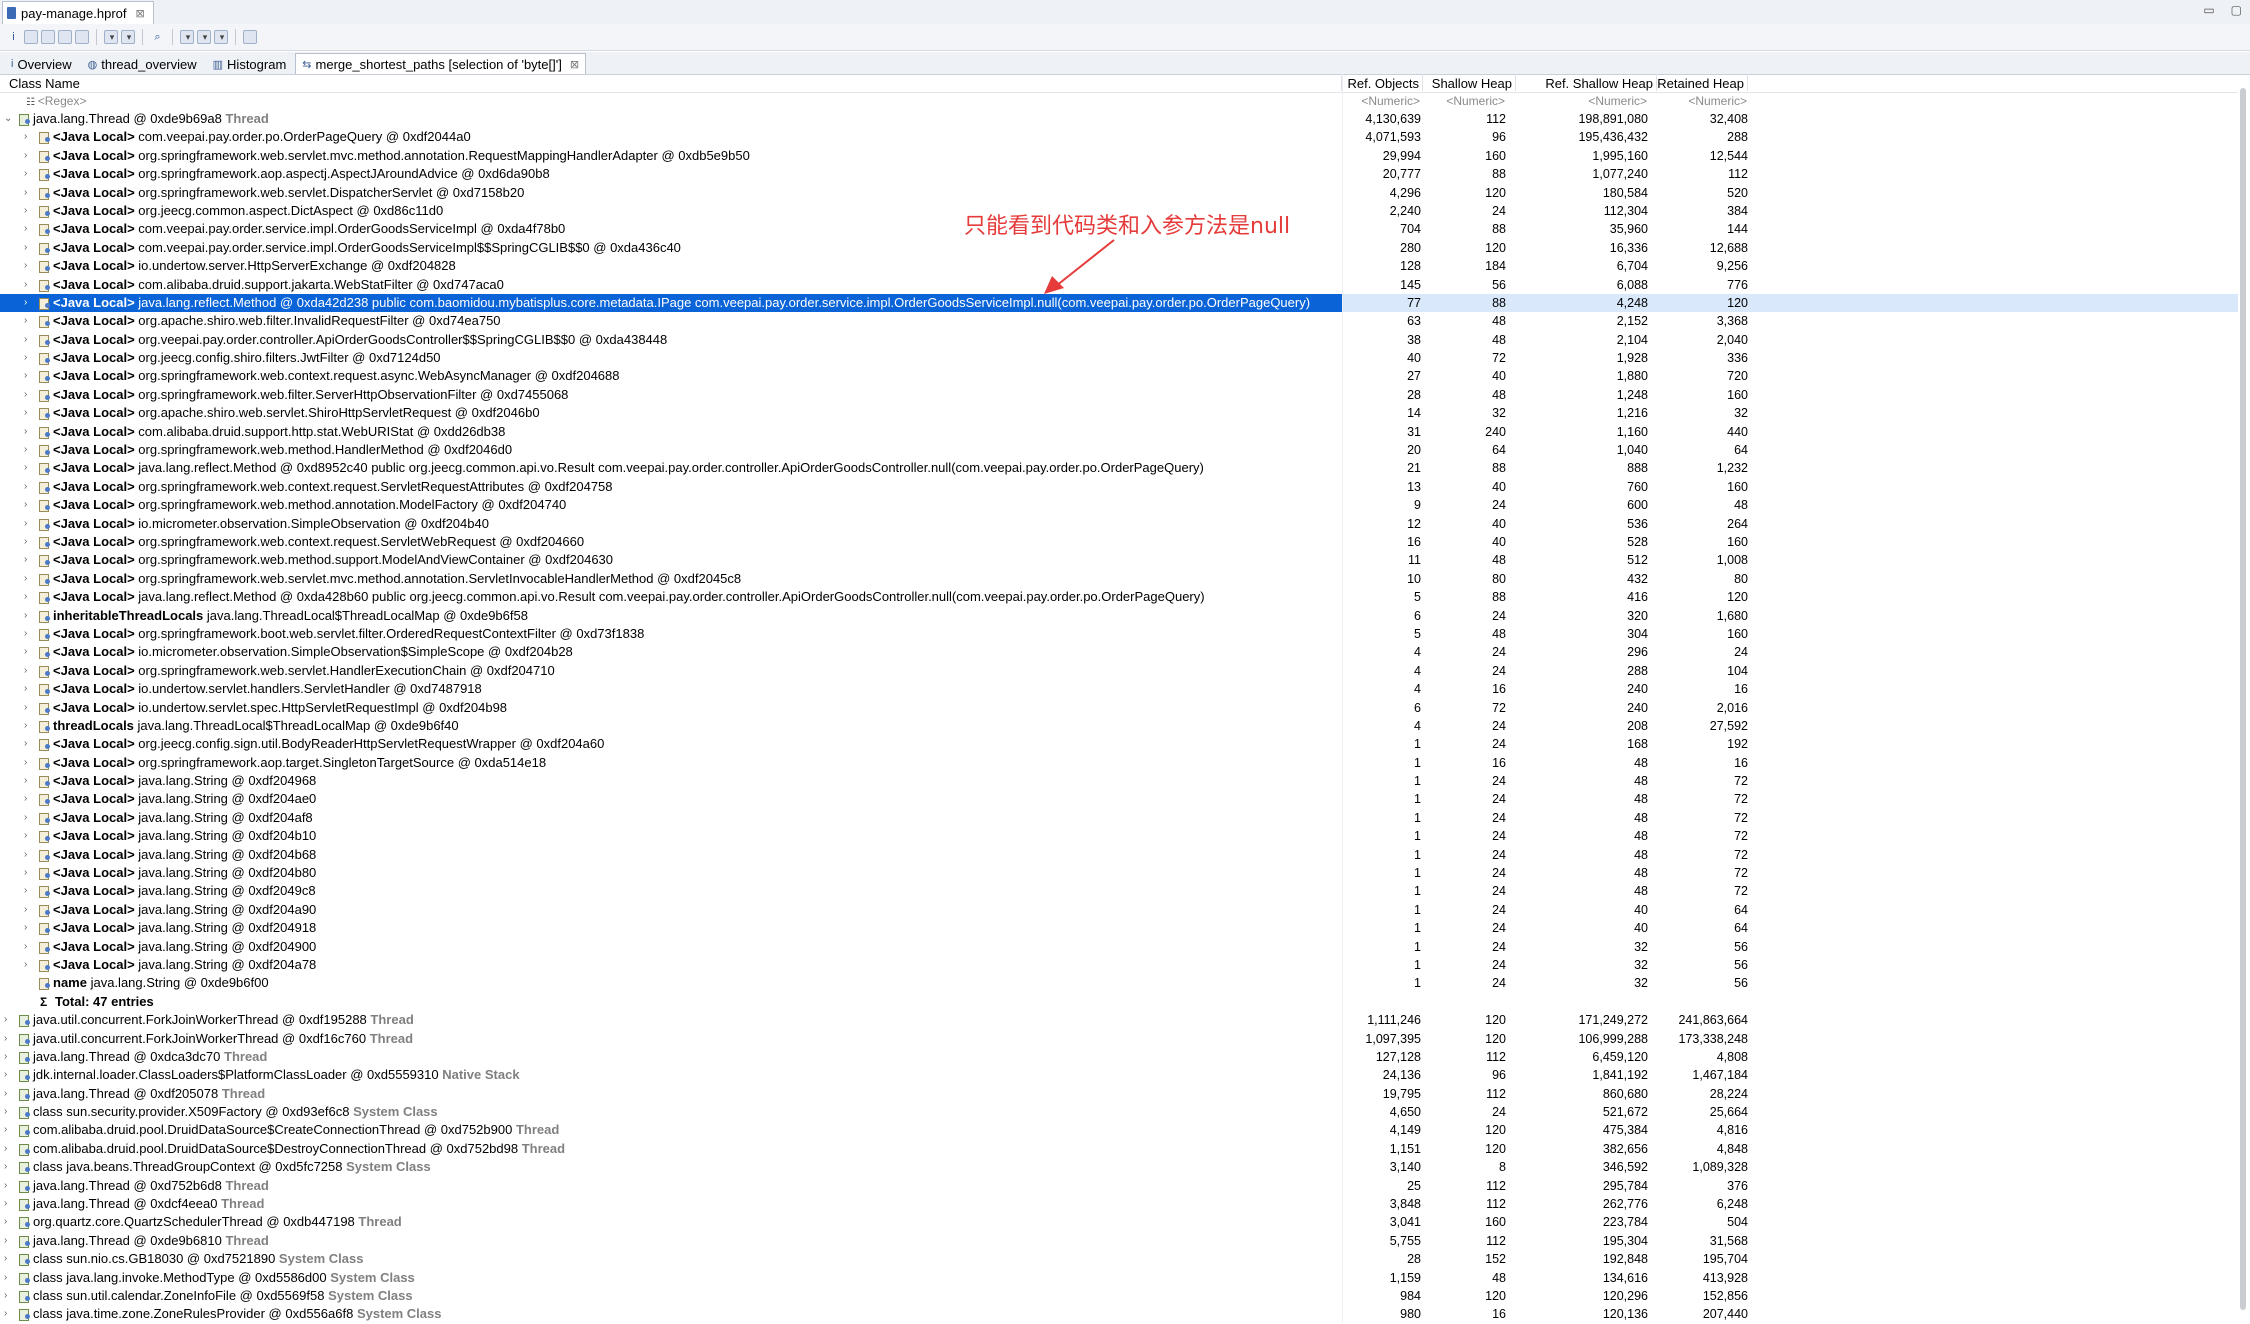  Describe the element at coordinates (1390, 101) in the screenshot. I see `ref-objects-filter-input: <Numeric>` at that location.